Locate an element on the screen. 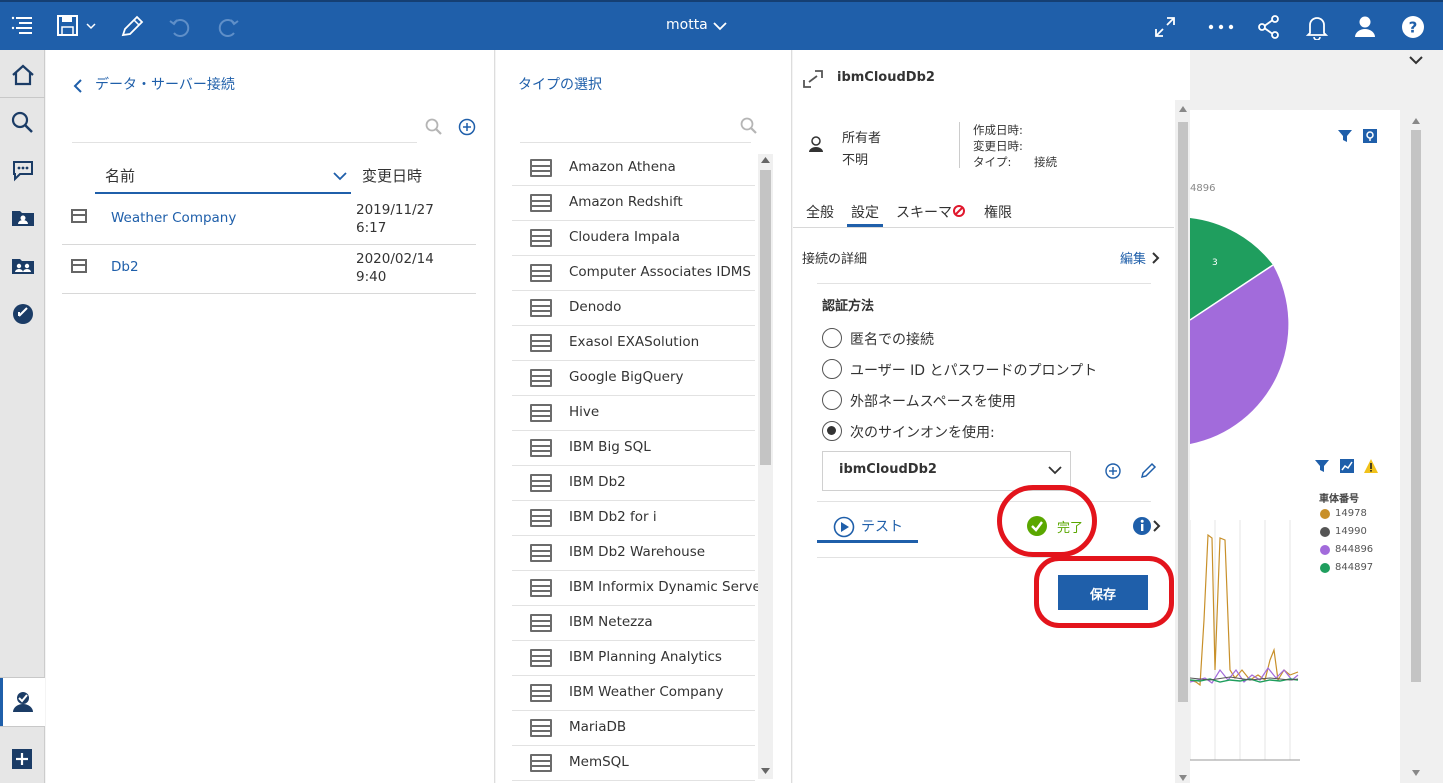  chevron-right-icon is located at coordinates (1156, 258).